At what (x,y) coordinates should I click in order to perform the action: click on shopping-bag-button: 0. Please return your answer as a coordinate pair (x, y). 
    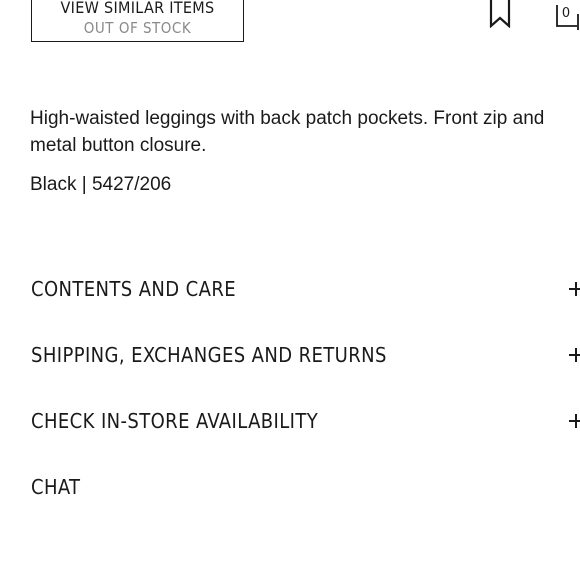
    Looking at the image, I should click on (567, 17).